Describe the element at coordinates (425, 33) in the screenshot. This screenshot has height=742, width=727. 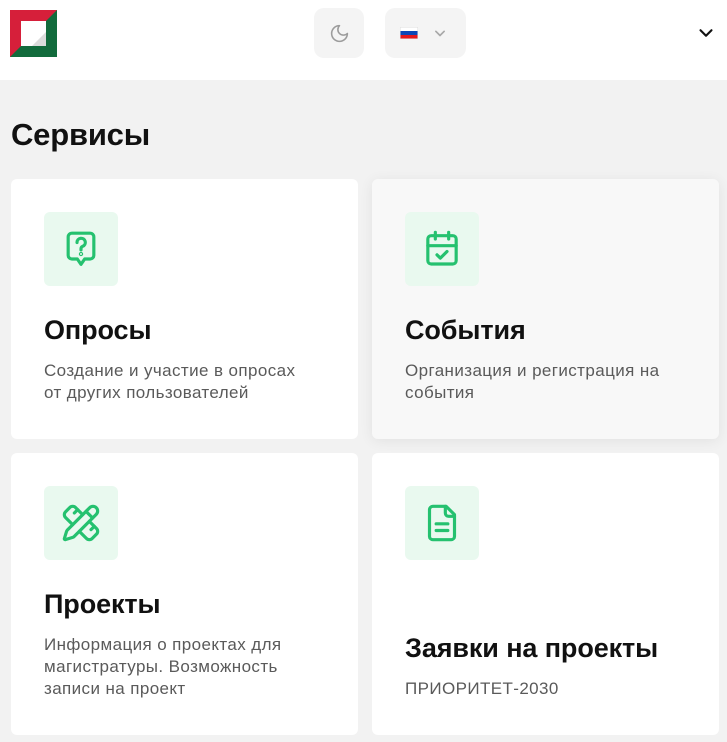
I see `language-selector` at that location.